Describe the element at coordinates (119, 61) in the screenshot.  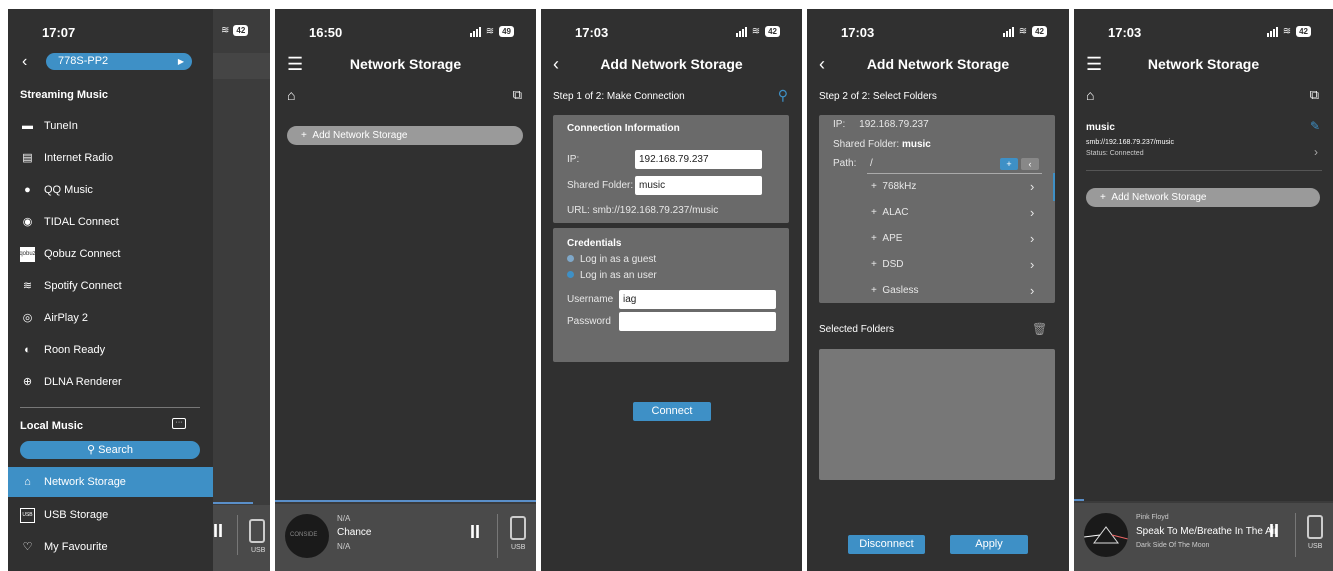
I see `device-selector: 778S-PP2 ▶` at that location.